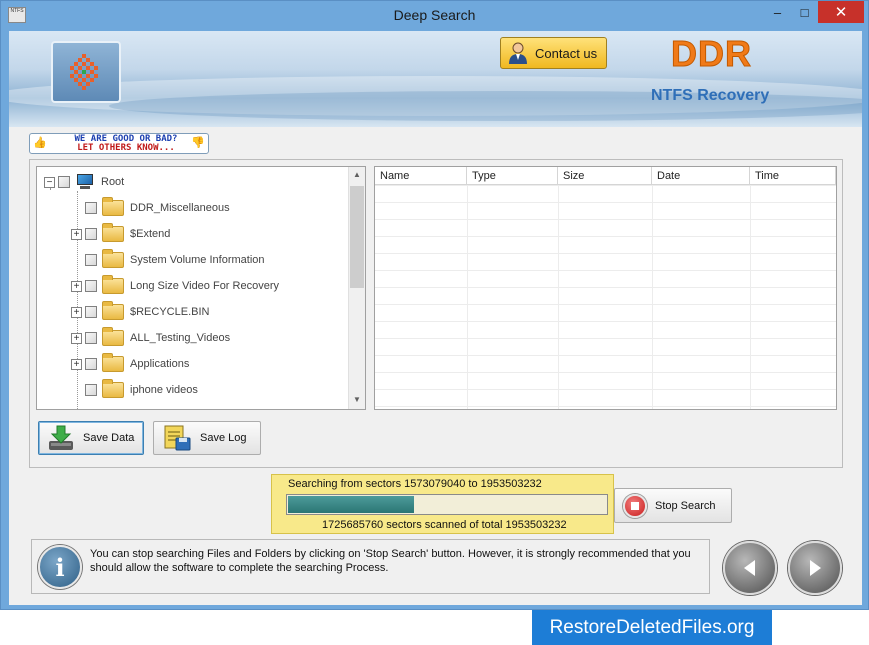 The image size is (869, 645). I want to click on tree-item: + Applications, so click(130, 364).